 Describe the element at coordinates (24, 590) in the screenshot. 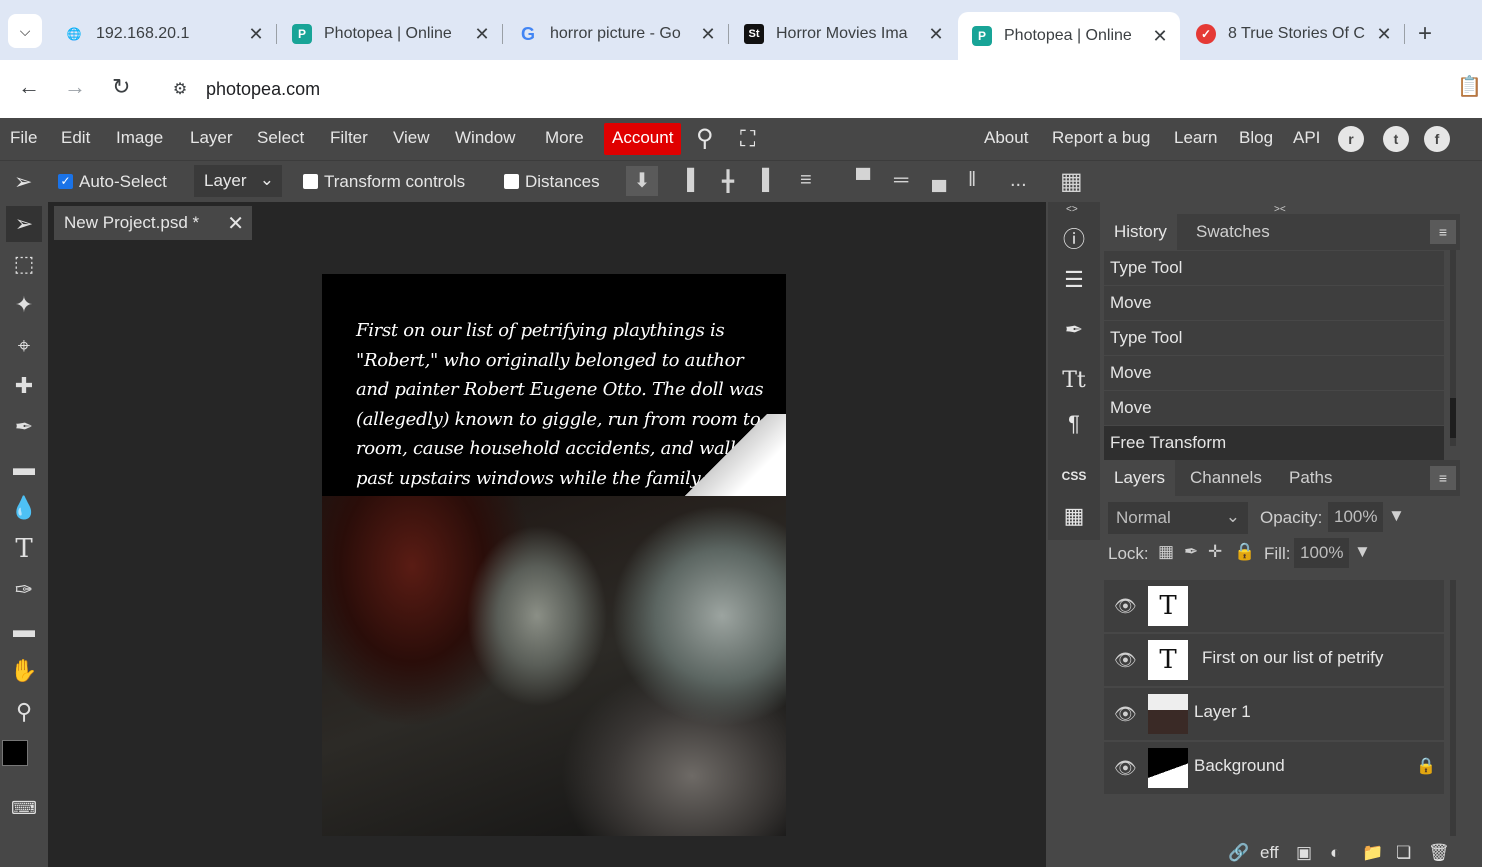

I see `pen-tool-icon: ✑` at that location.